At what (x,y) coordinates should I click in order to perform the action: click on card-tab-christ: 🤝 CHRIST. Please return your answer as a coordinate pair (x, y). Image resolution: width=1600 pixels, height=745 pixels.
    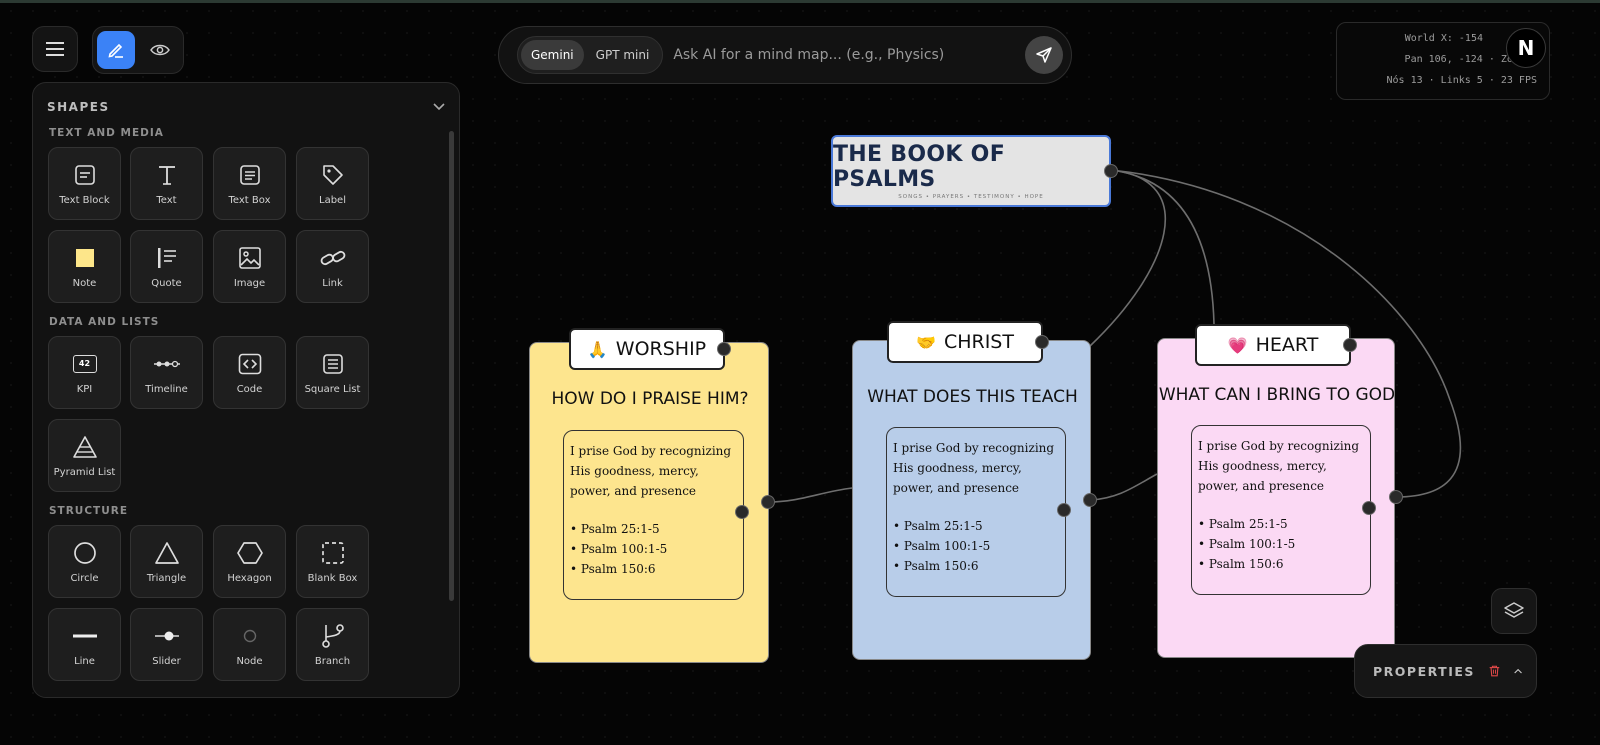
    Looking at the image, I should click on (965, 342).